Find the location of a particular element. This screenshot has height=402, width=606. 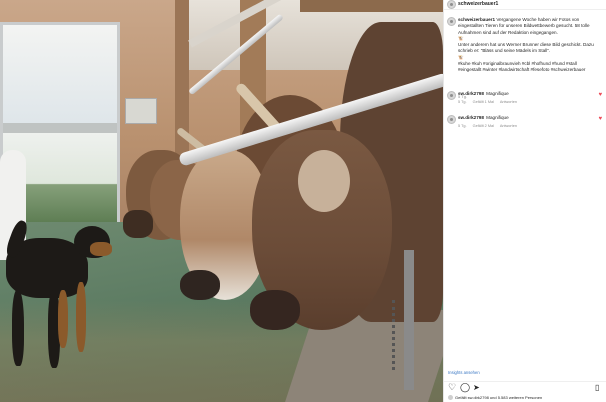

comment-meta: 5 Tg. Gefällt 2 Mal Antworten is located at coordinates (490, 126).